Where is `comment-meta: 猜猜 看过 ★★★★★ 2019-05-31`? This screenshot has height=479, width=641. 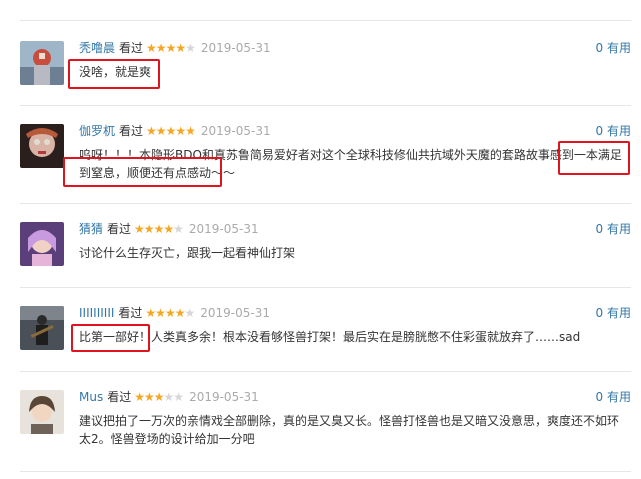 comment-meta: 猜猜 看过 ★★★★★ 2019-05-31 is located at coordinates (169, 229).